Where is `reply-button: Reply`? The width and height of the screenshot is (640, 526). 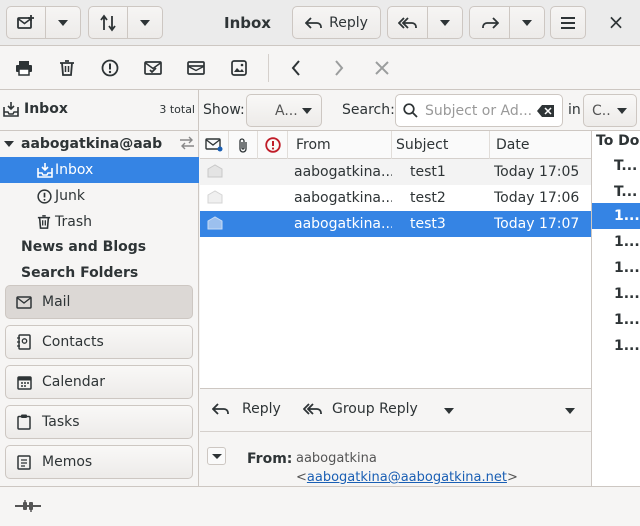 reply-button: Reply is located at coordinates (336, 22).